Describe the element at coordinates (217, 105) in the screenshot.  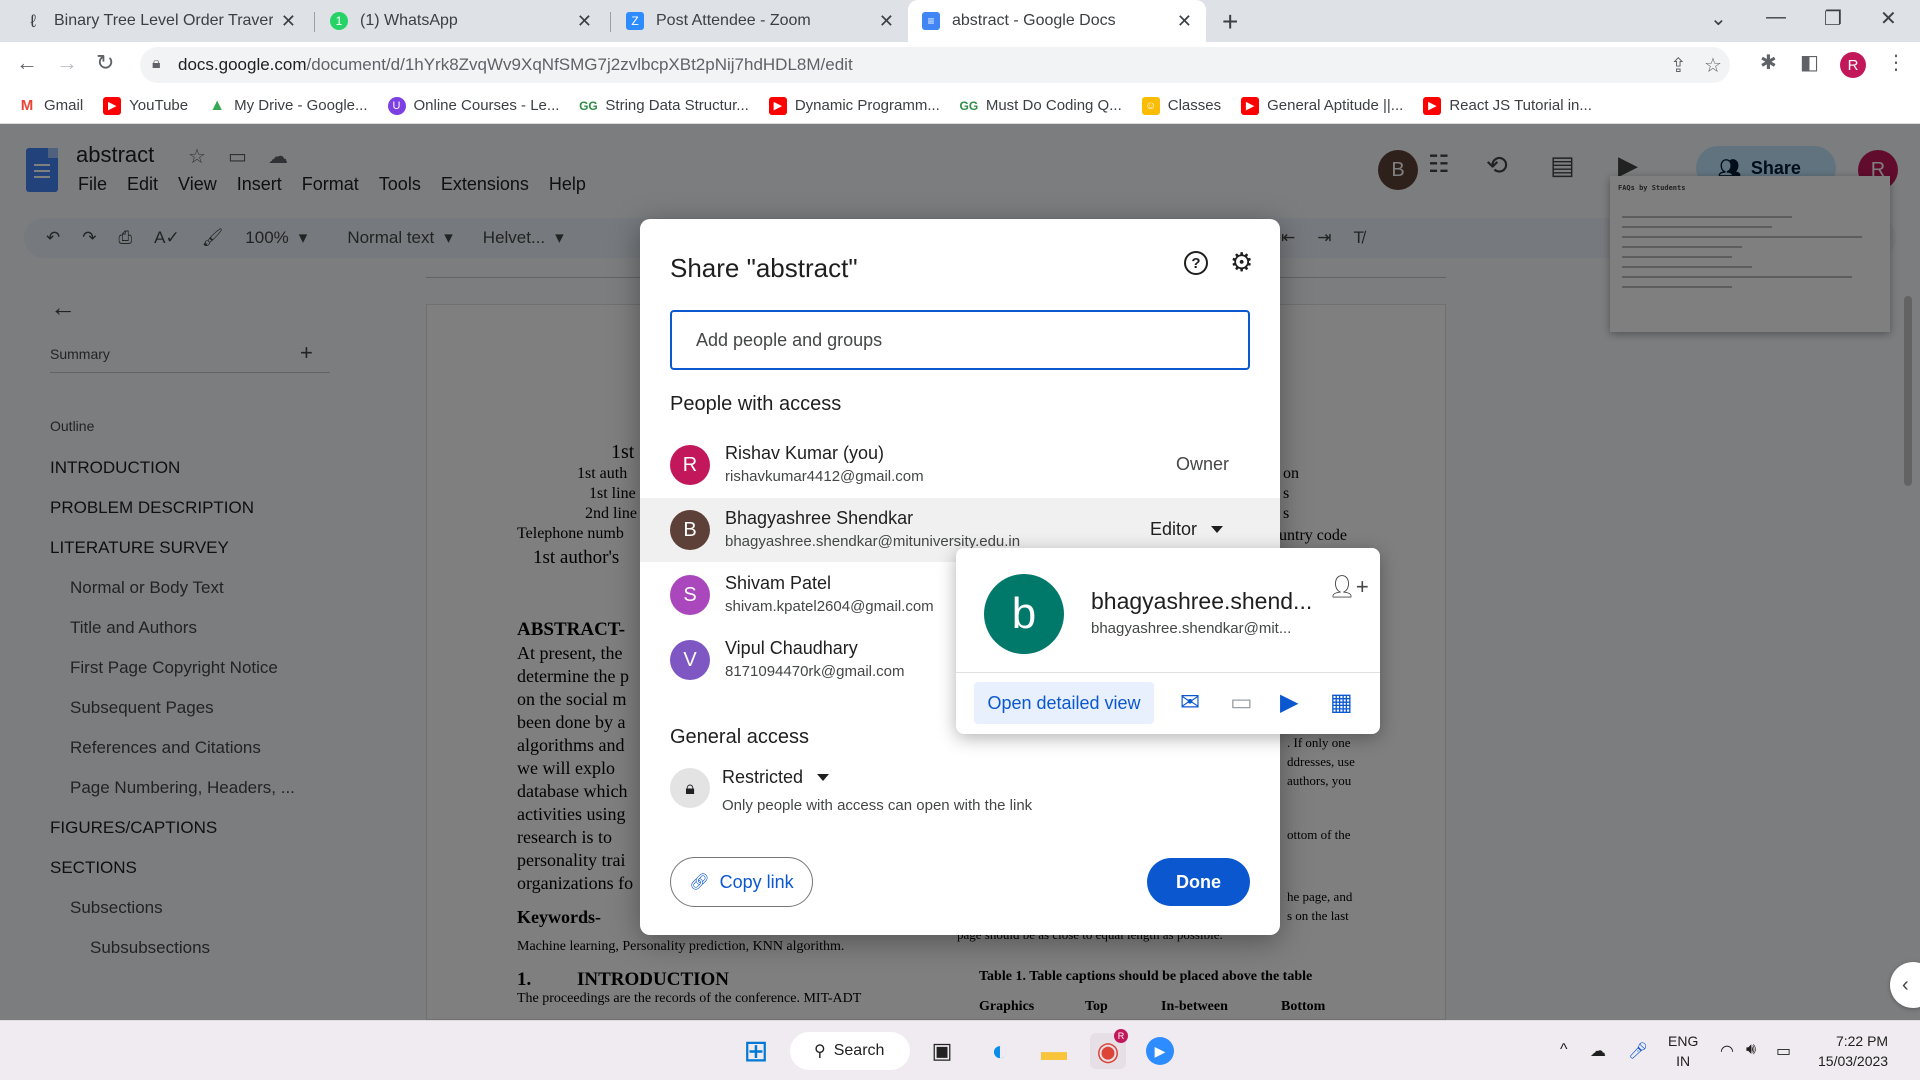
I see `drive-icon: ▲` at that location.